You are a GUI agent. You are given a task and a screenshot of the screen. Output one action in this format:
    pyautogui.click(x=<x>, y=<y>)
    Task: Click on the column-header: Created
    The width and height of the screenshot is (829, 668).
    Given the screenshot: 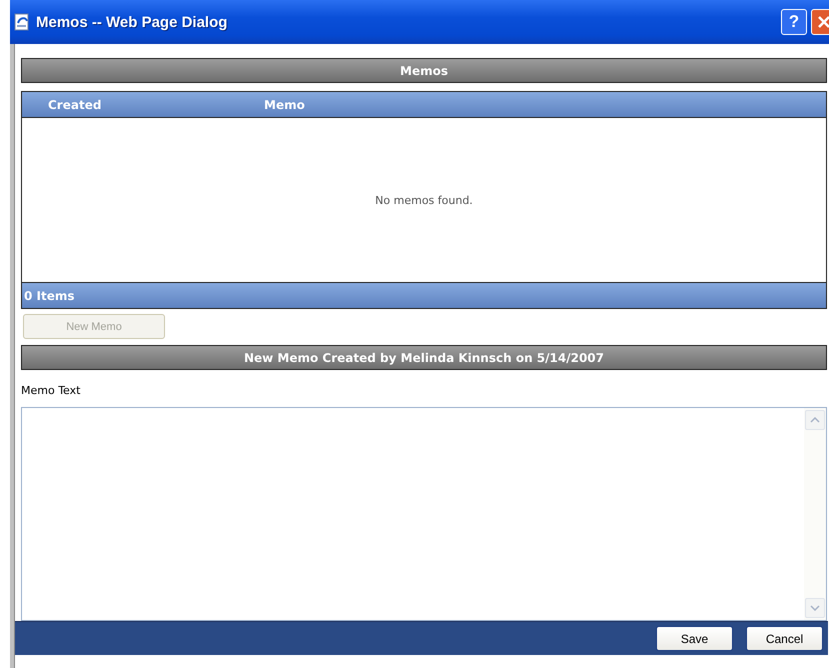 What is the action you would take?
    pyautogui.click(x=156, y=105)
    